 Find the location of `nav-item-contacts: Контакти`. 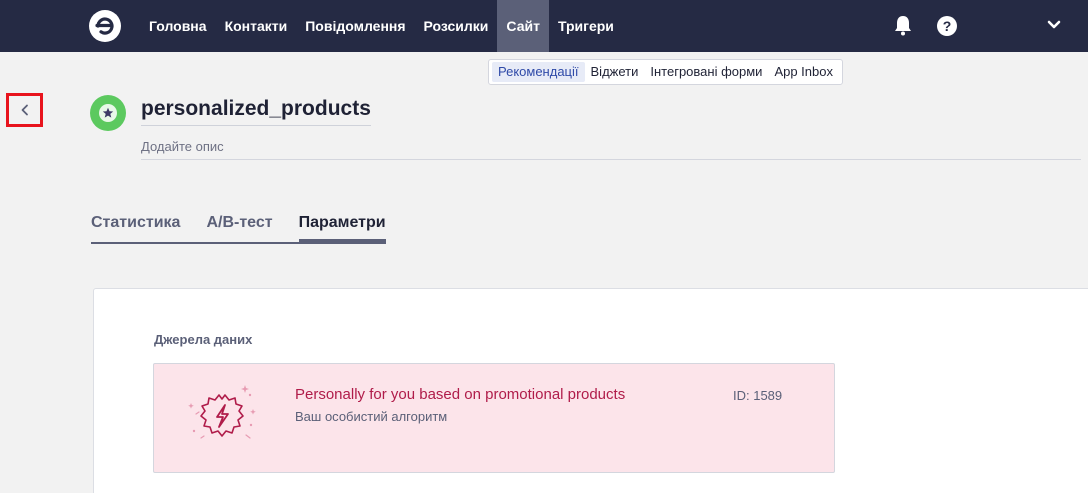

nav-item-contacts: Контакти is located at coordinates (256, 26).